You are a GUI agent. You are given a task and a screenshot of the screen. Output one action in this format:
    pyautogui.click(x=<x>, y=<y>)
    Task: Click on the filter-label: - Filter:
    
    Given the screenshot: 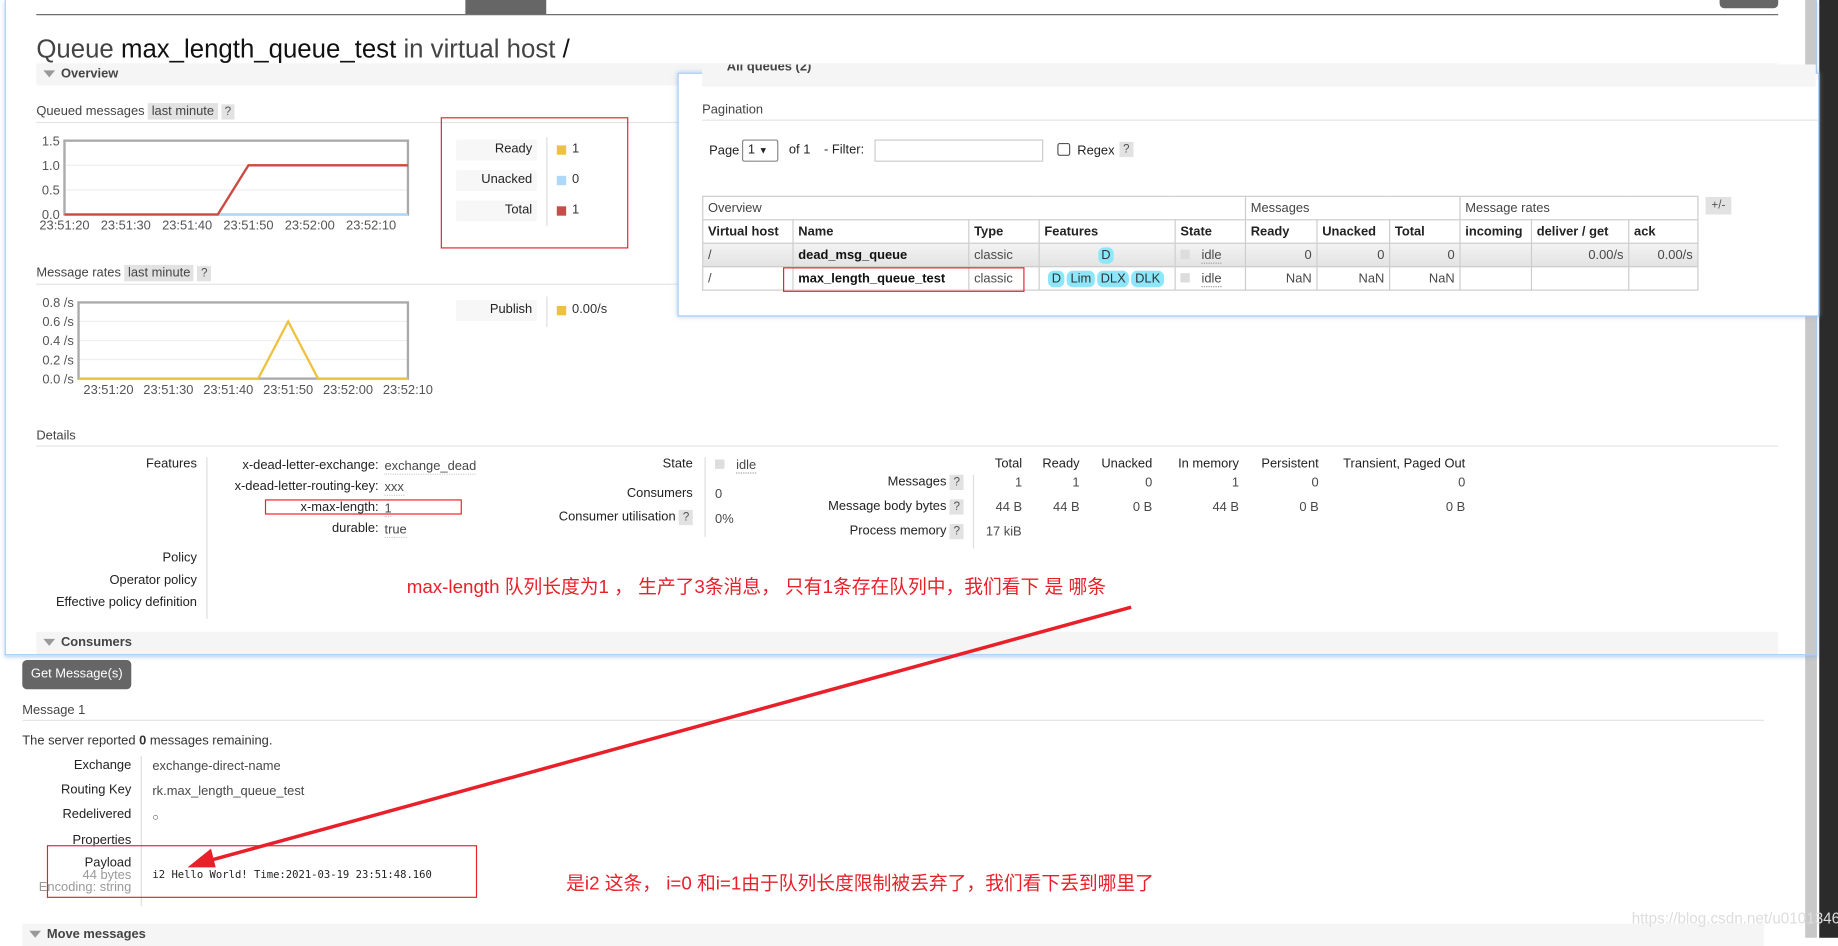 What is the action you would take?
    pyautogui.click(x=844, y=150)
    